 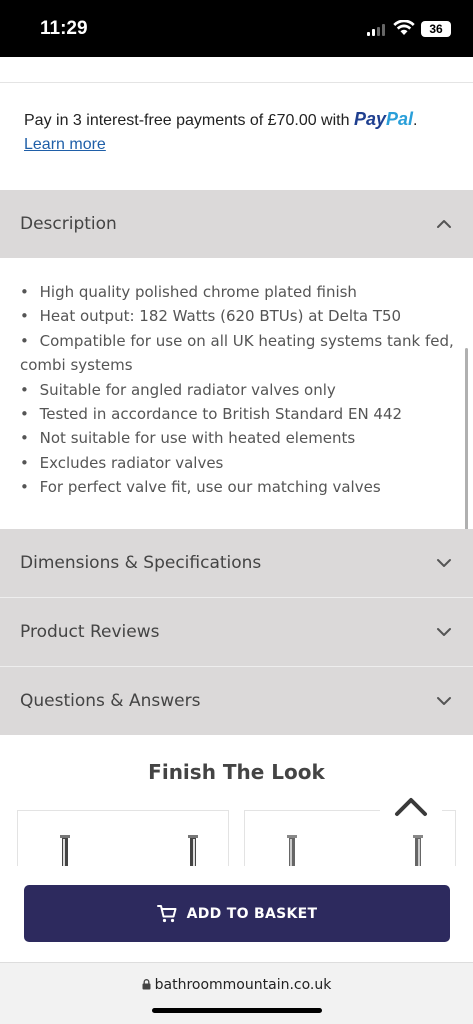 What do you see at coordinates (466, 445) in the screenshot?
I see `page-scrollbar` at bounding box center [466, 445].